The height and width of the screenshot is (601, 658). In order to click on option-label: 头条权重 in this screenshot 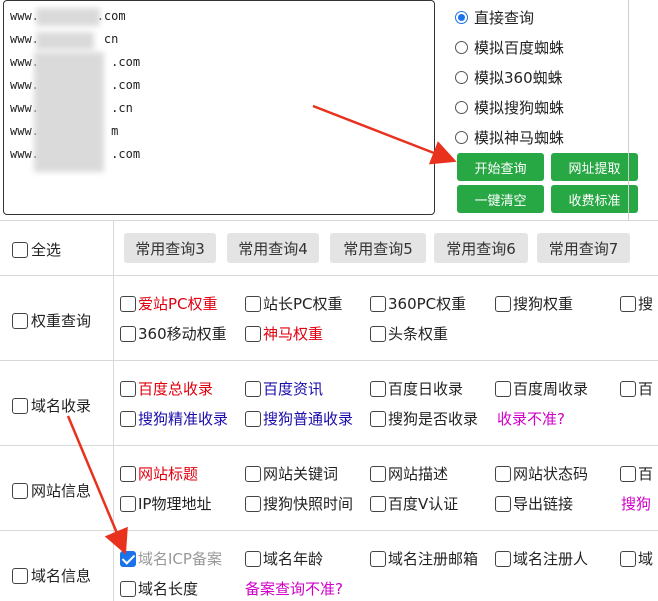, I will do `click(418, 334)`.